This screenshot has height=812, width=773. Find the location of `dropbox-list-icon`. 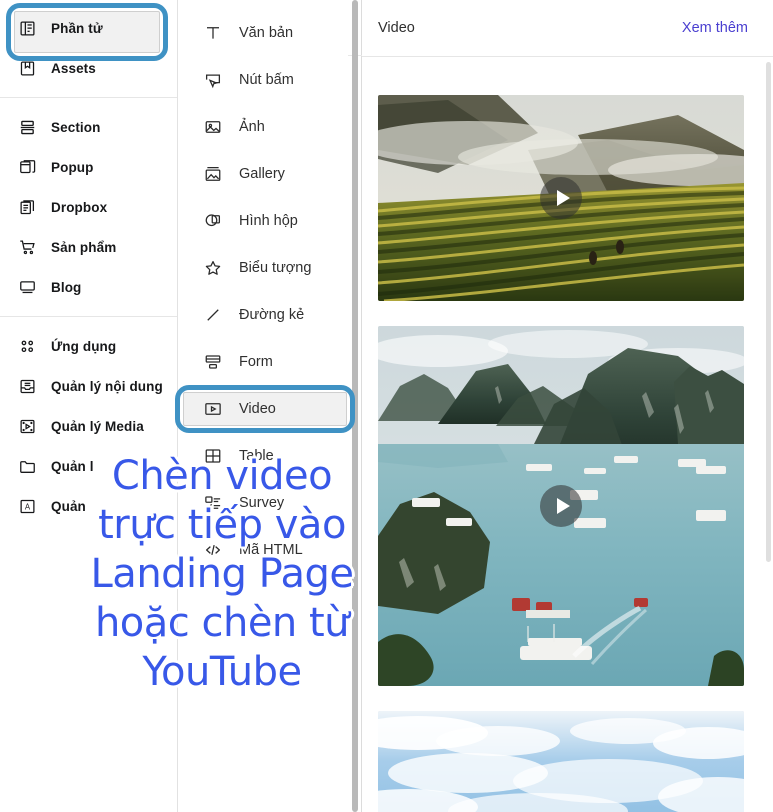

dropbox-list-icon is located at coordinates (27, 207).